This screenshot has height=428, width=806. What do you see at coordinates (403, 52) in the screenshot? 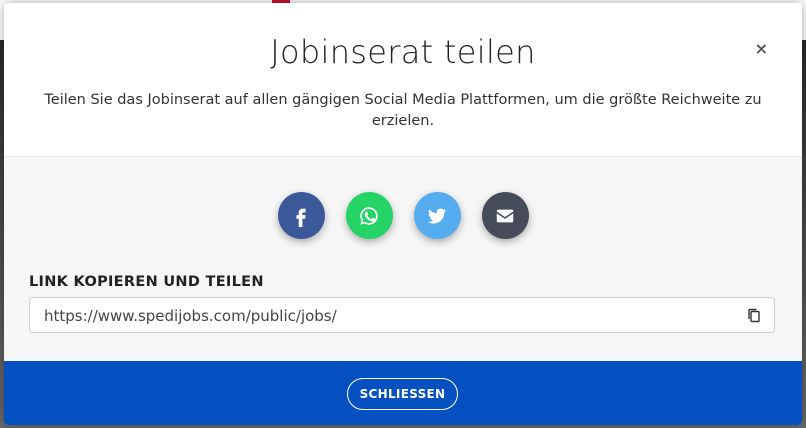
I see `modal-title: Jobinserat teilen` at bounding box center [403, 52].